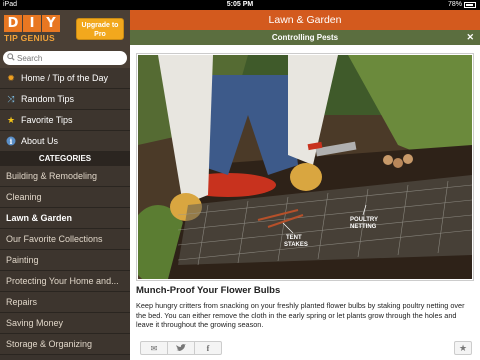  What do you see at coordinates (208, 348) in the screenshot?
I see `facebook-icon: f` at bounding box center [208, 348].